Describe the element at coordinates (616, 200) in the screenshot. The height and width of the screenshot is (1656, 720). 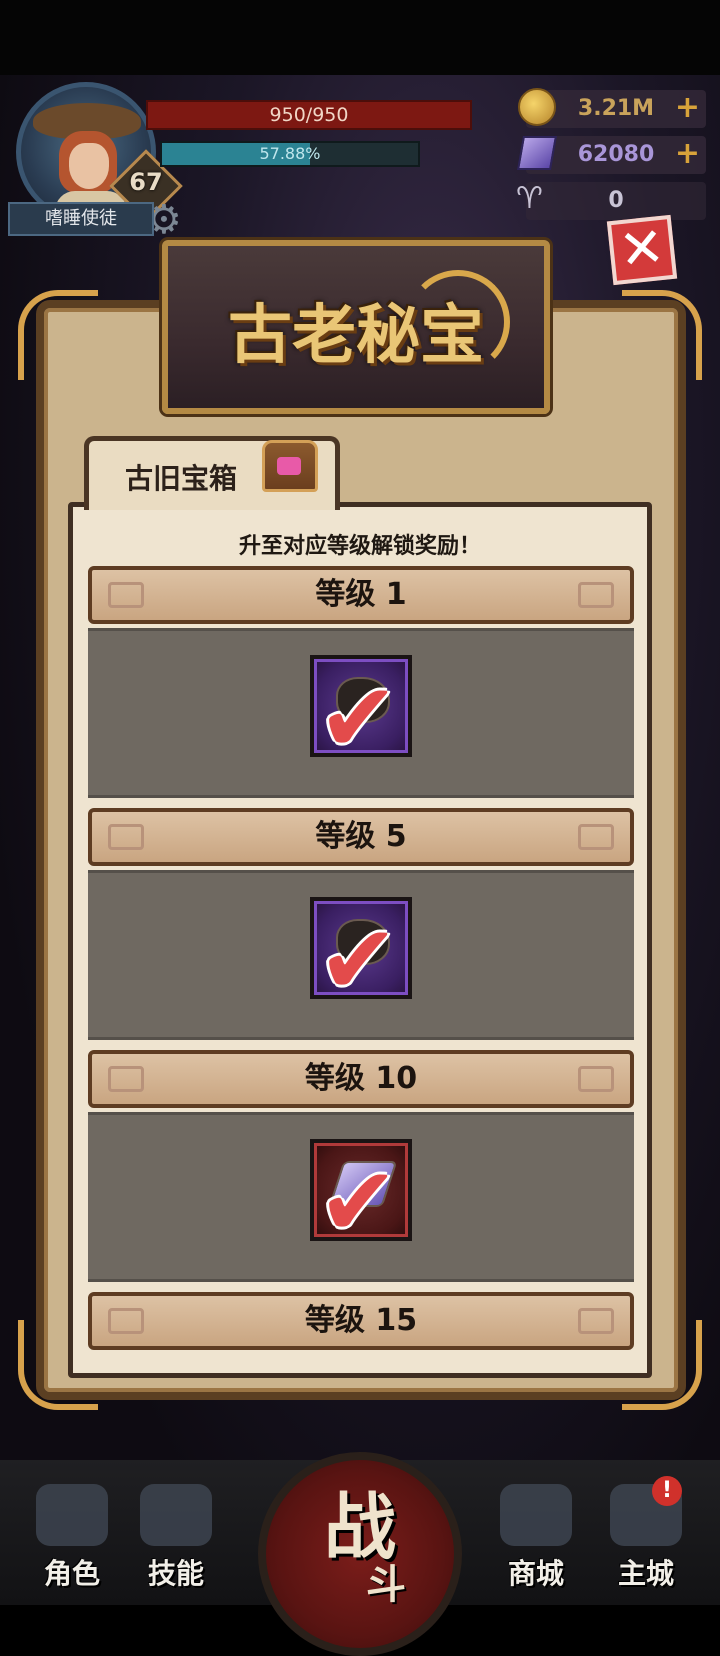
I see `horn-value: 0` at that location.